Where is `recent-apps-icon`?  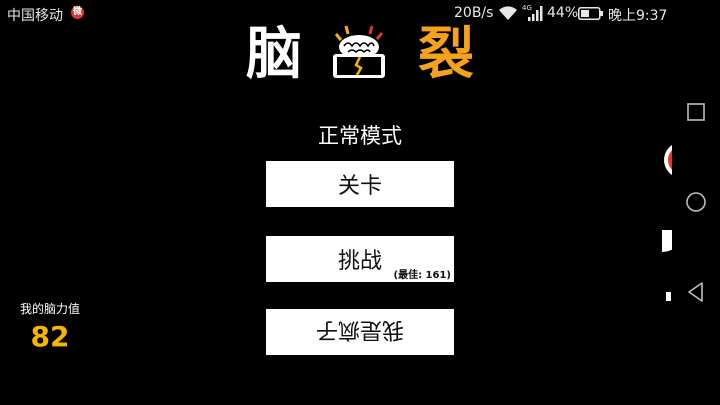 recent-apps-icon is located at coordinates (696, 112).